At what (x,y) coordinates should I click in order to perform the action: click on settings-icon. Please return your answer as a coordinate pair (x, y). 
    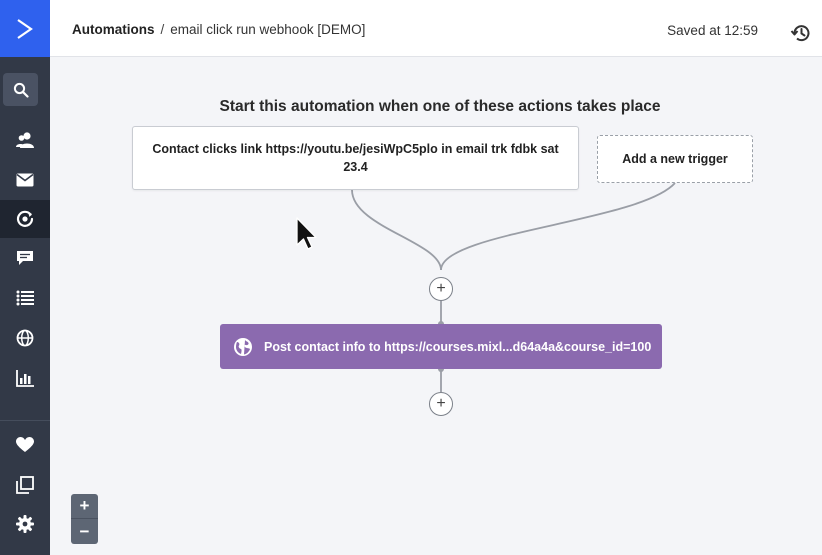
    Looking at the image, I should click on (25, 524).